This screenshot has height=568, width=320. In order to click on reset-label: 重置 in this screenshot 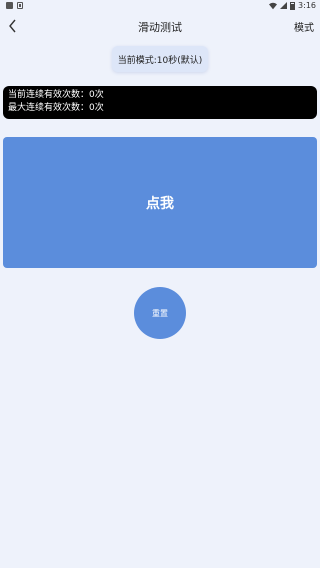, I will do `click(160, 313)`.